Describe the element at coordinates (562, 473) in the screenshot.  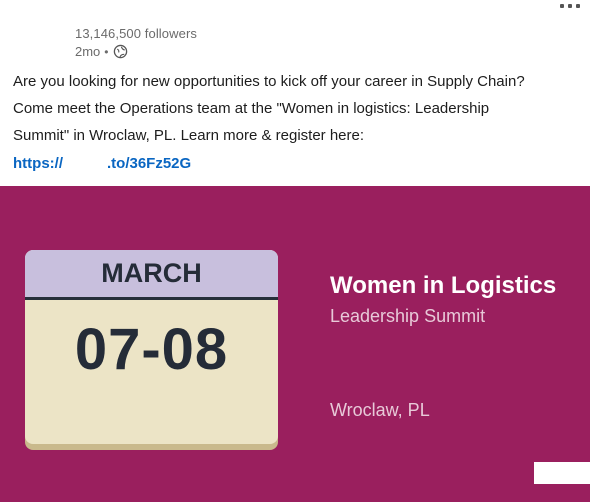
I see `banner-corner-block` at that location.